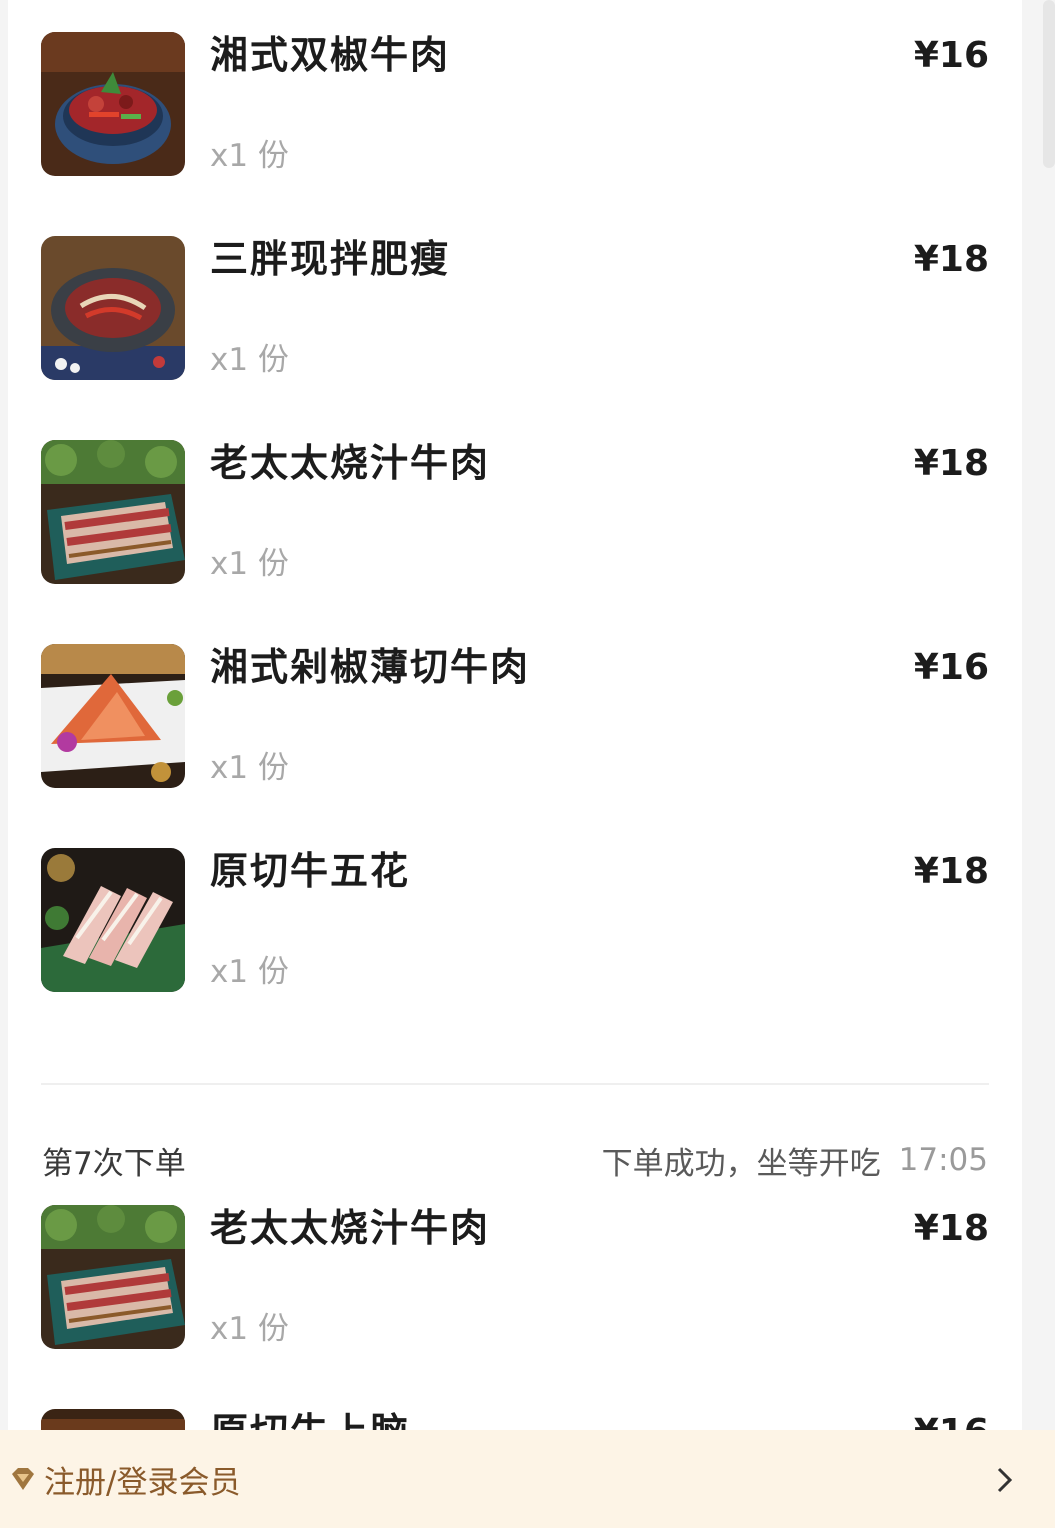 The height and width of the screenshot is (1528, 1055). Describe the element at coordinates (113, 104) in the screenshot. I see `dish-image-beef-bowl` at that location.